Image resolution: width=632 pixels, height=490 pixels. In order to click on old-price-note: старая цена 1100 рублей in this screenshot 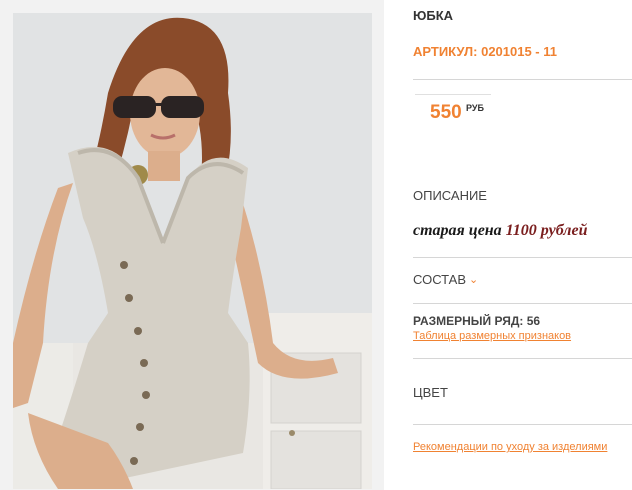, I will do `click(500, 231)`.